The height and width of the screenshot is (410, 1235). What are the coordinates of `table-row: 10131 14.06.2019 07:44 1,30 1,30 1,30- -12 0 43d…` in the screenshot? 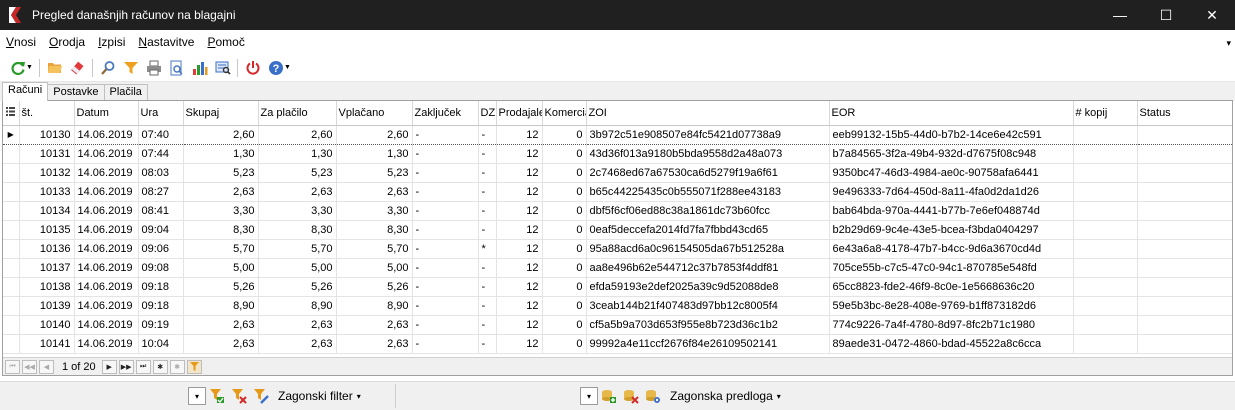 It's located at (617, 154).